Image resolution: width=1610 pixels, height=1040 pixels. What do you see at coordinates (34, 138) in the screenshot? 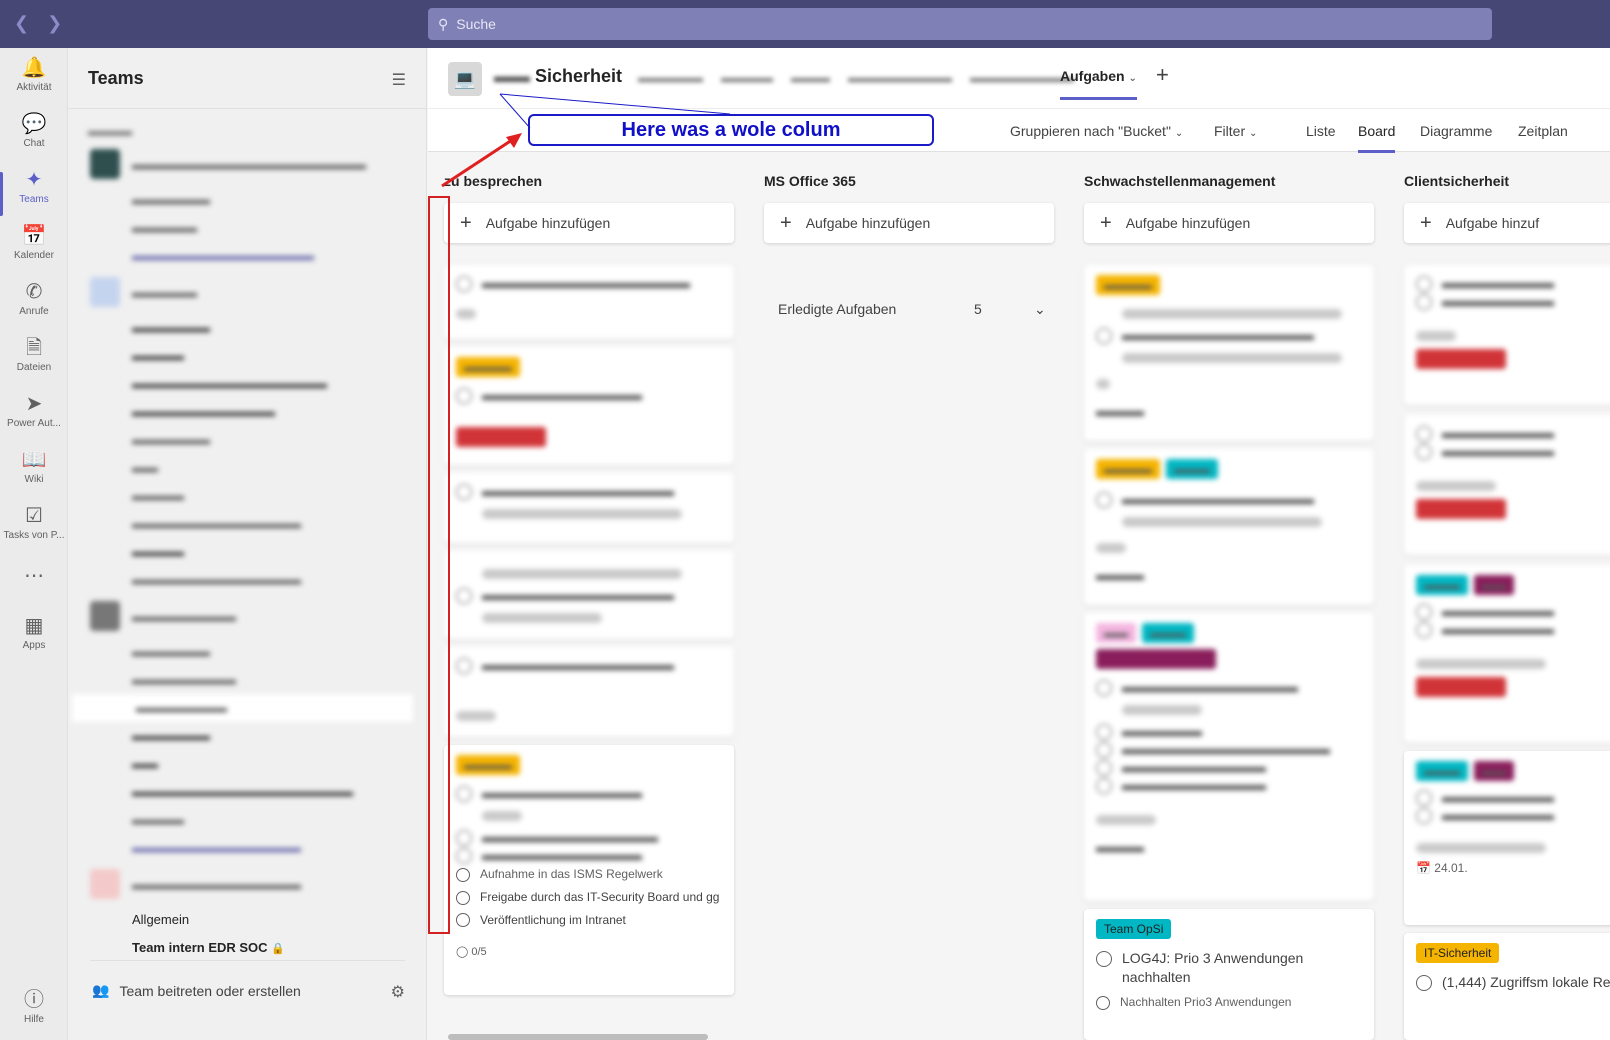
I see `rail-chat: 💬 Chat` at bounding box center [34, 138].